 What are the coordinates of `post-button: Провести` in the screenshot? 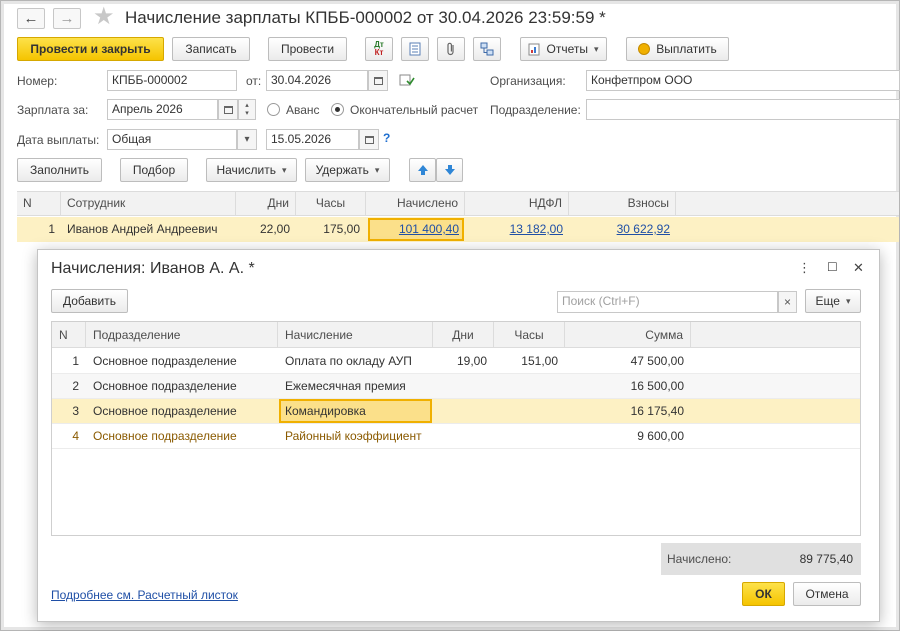 It's located at (307, 49).